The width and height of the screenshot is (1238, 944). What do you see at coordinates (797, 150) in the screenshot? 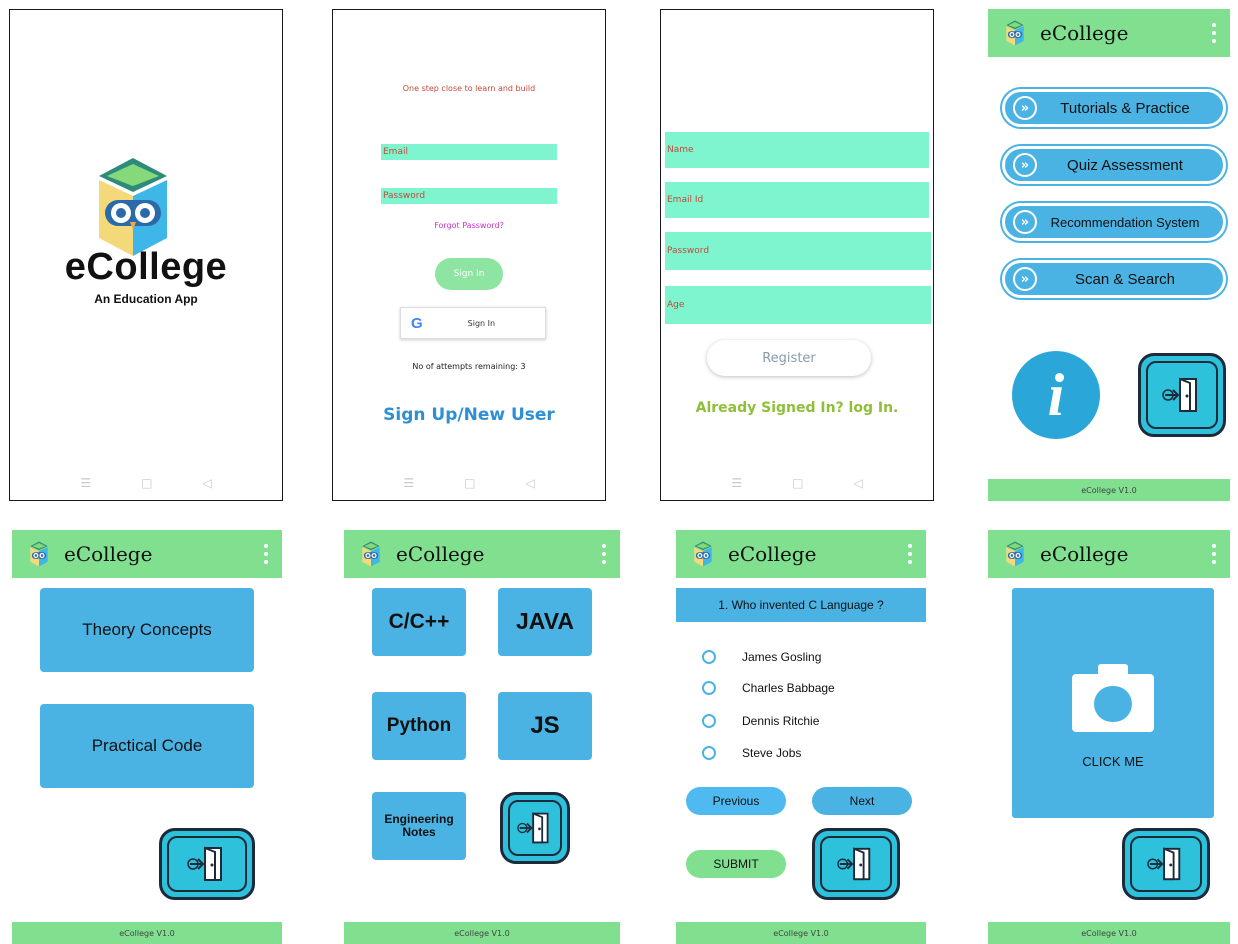
I see `name-field: Name` at bounding box center [797, 150].